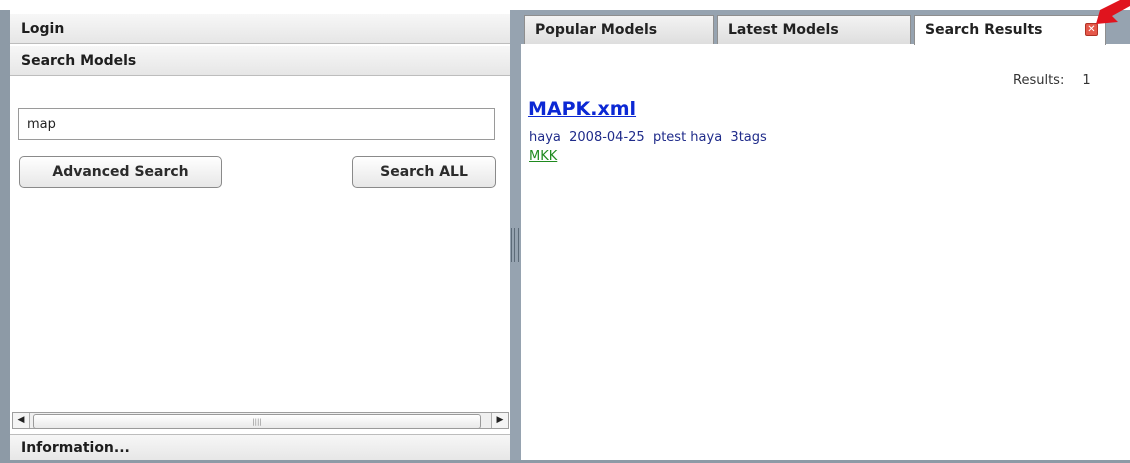 The height and width of the screenshot is (463, 1130). I want to click on tab-popular-models: Popular Models, so click(619, 29).